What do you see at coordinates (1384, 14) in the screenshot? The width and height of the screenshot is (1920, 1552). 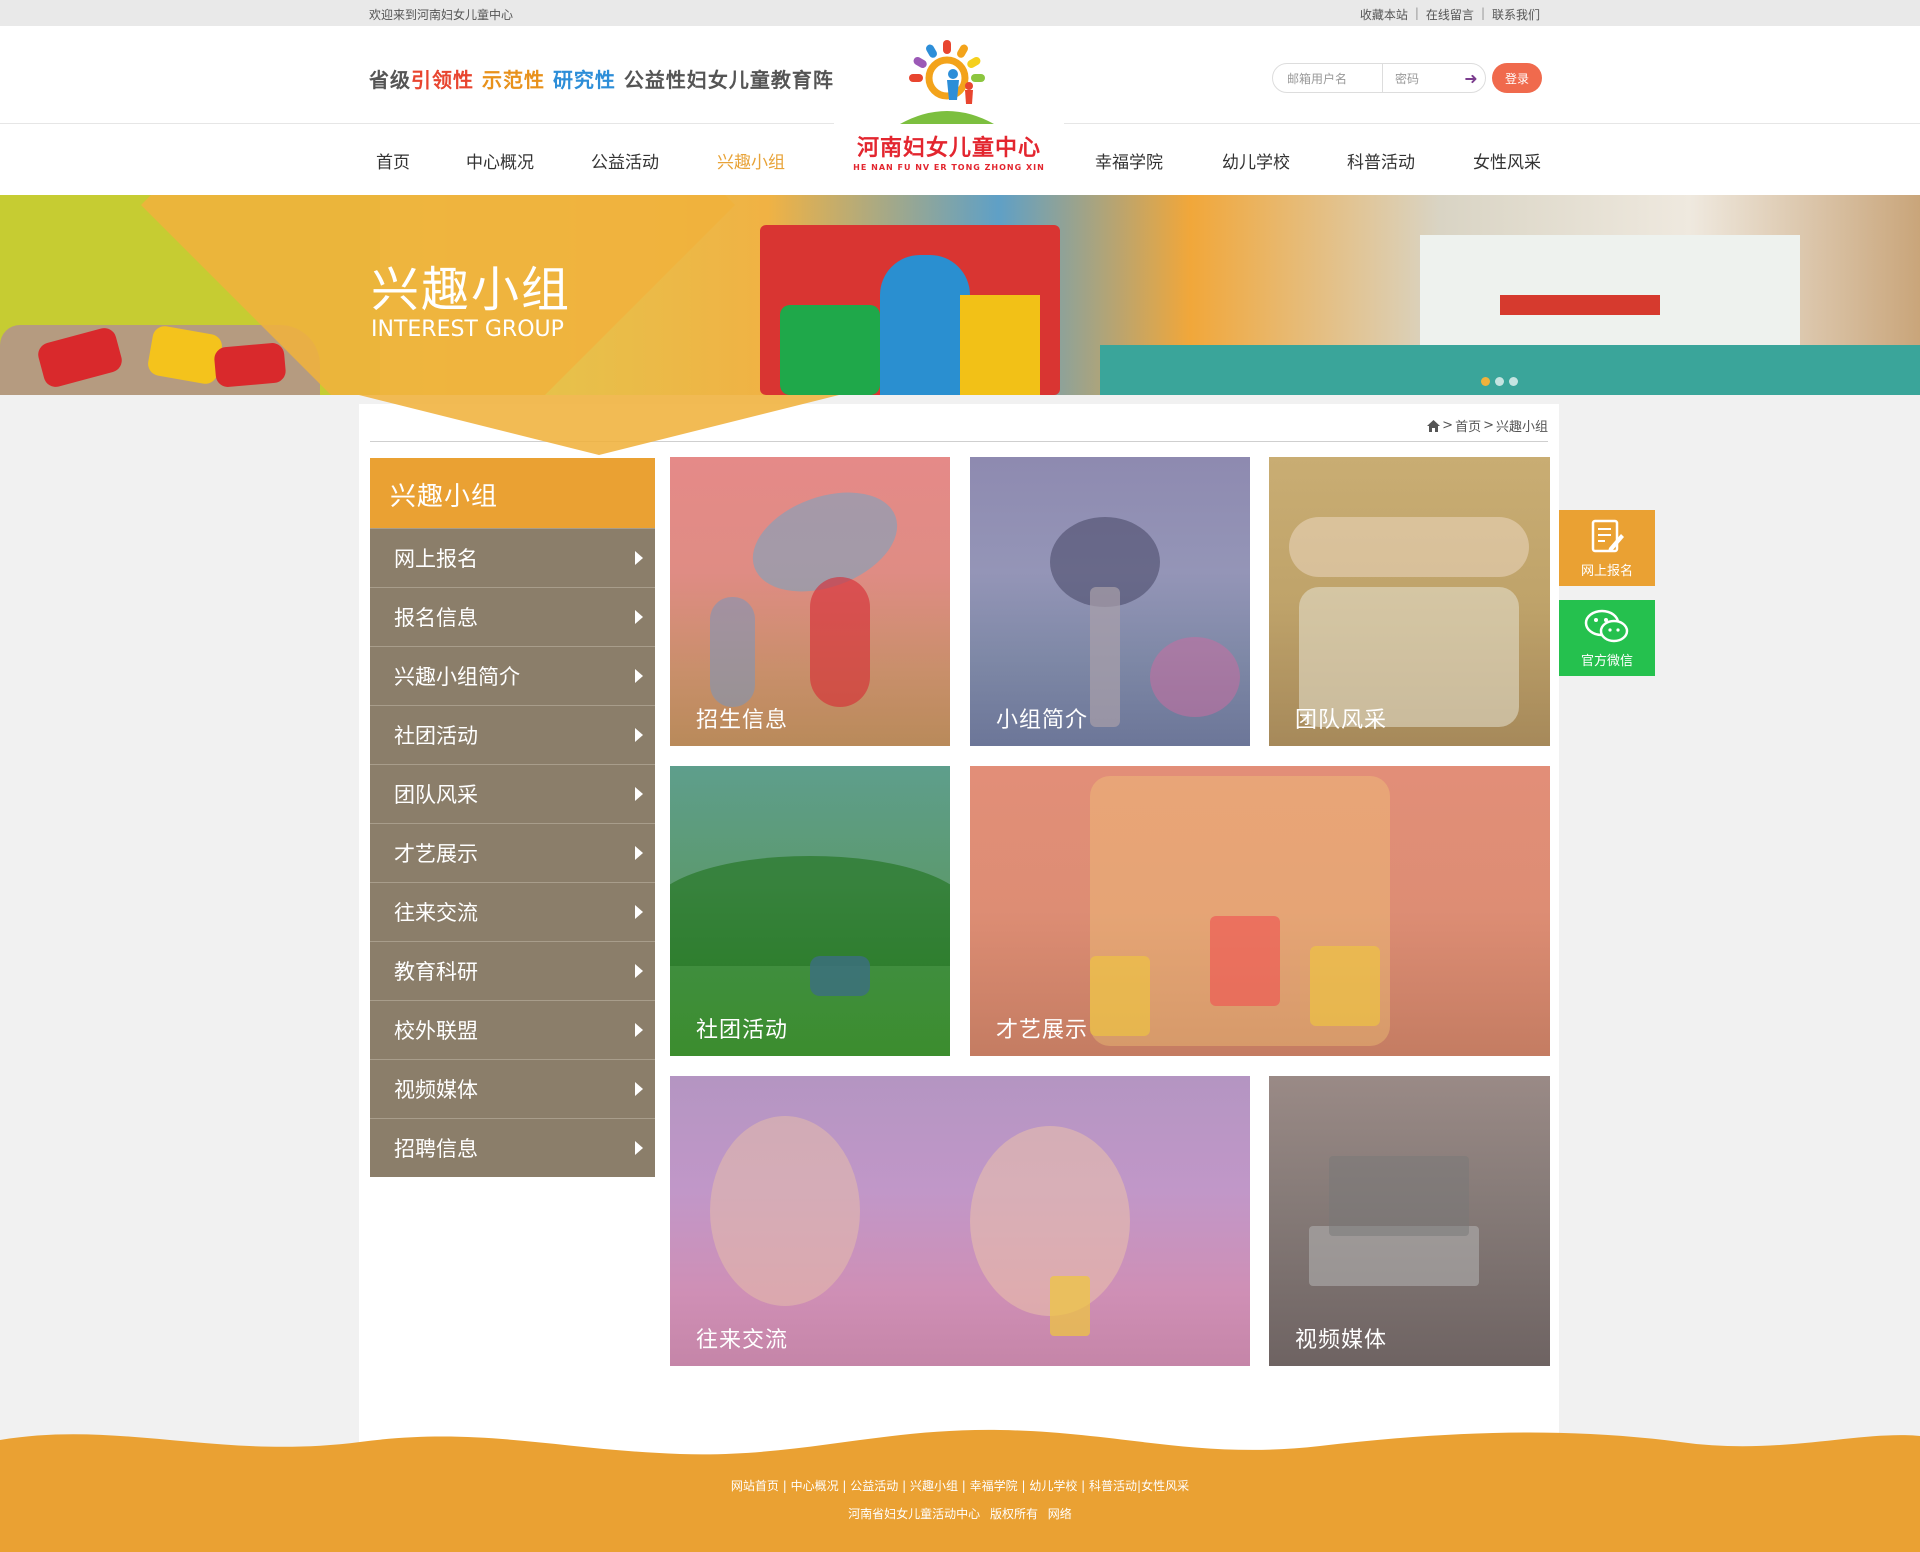 I see `bookmark-link: 收藏本站` at bounding box center [1384, 14].